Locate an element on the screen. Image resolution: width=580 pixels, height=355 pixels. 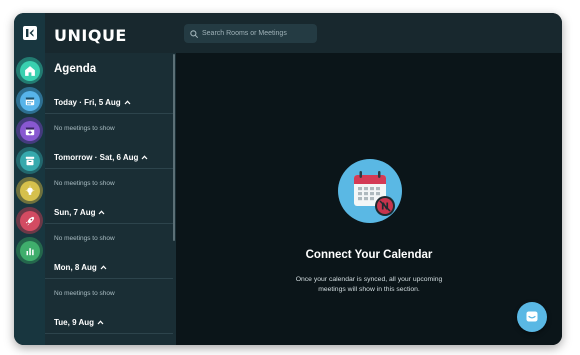
home-icon is located at coordinates (29, 70).